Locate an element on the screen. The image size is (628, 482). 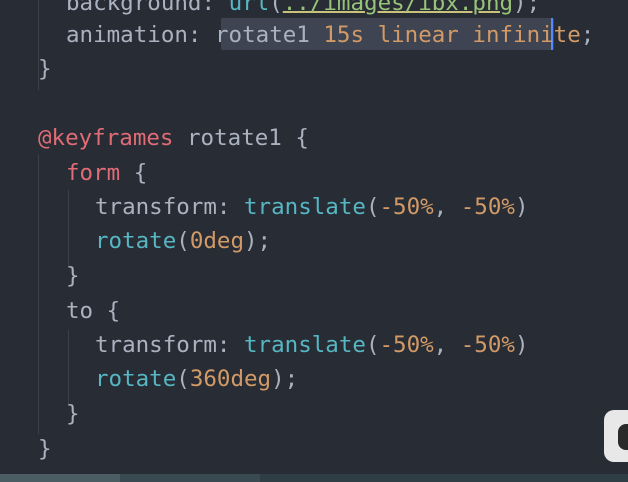
code-token-property: rotate1 is located at coordinates (269, 35).